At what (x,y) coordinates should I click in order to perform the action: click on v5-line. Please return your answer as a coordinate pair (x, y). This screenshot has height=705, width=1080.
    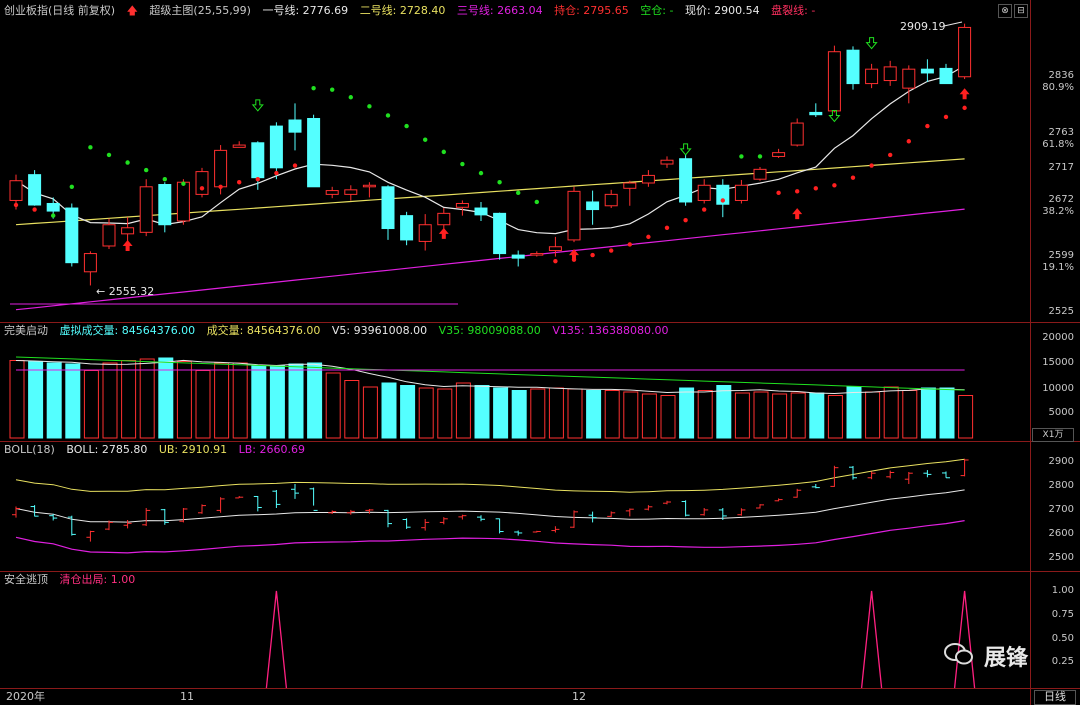
    Looking at the image, I should click on (490, 377).